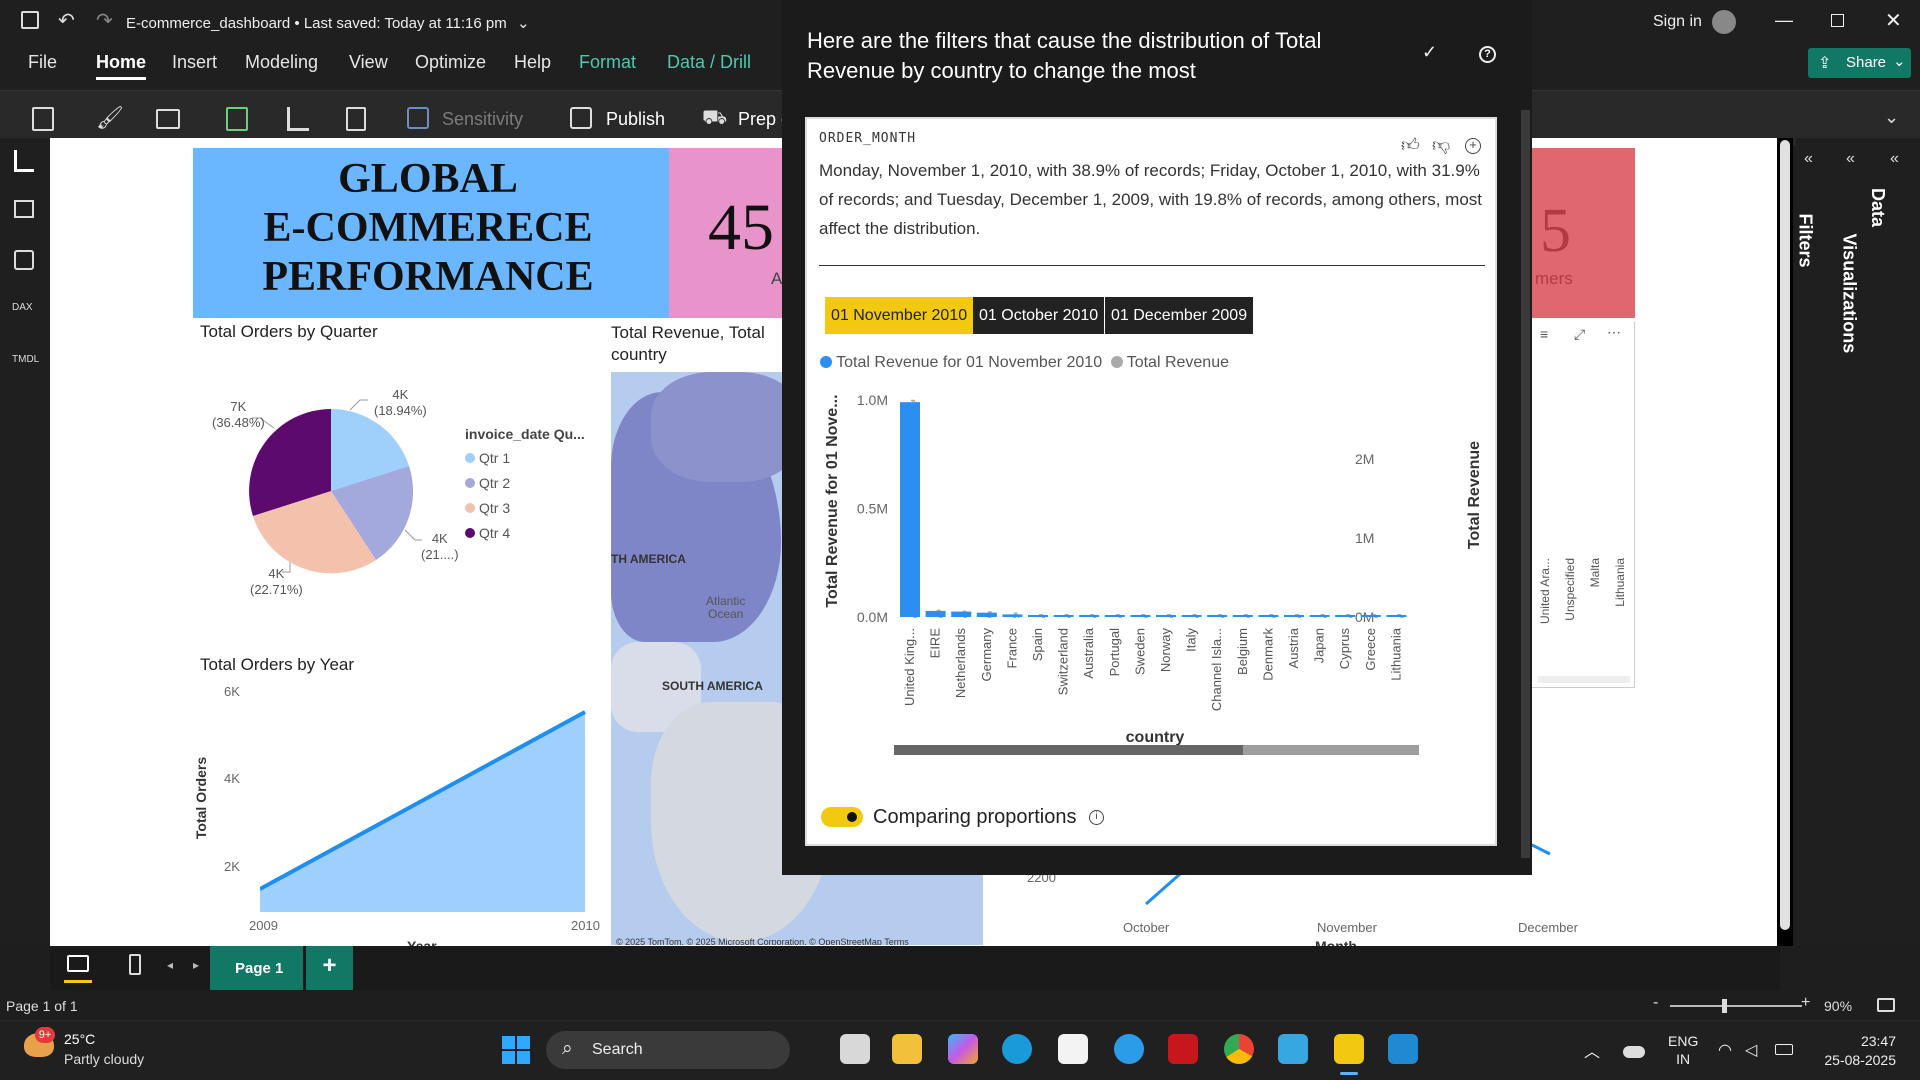 This screenshot has height=1080, width=1920. What do you see at coordinates (1894, 159) in the screenshot?
I see `data-pane-collapse-icon: «` at bounding box center [1894, 159].